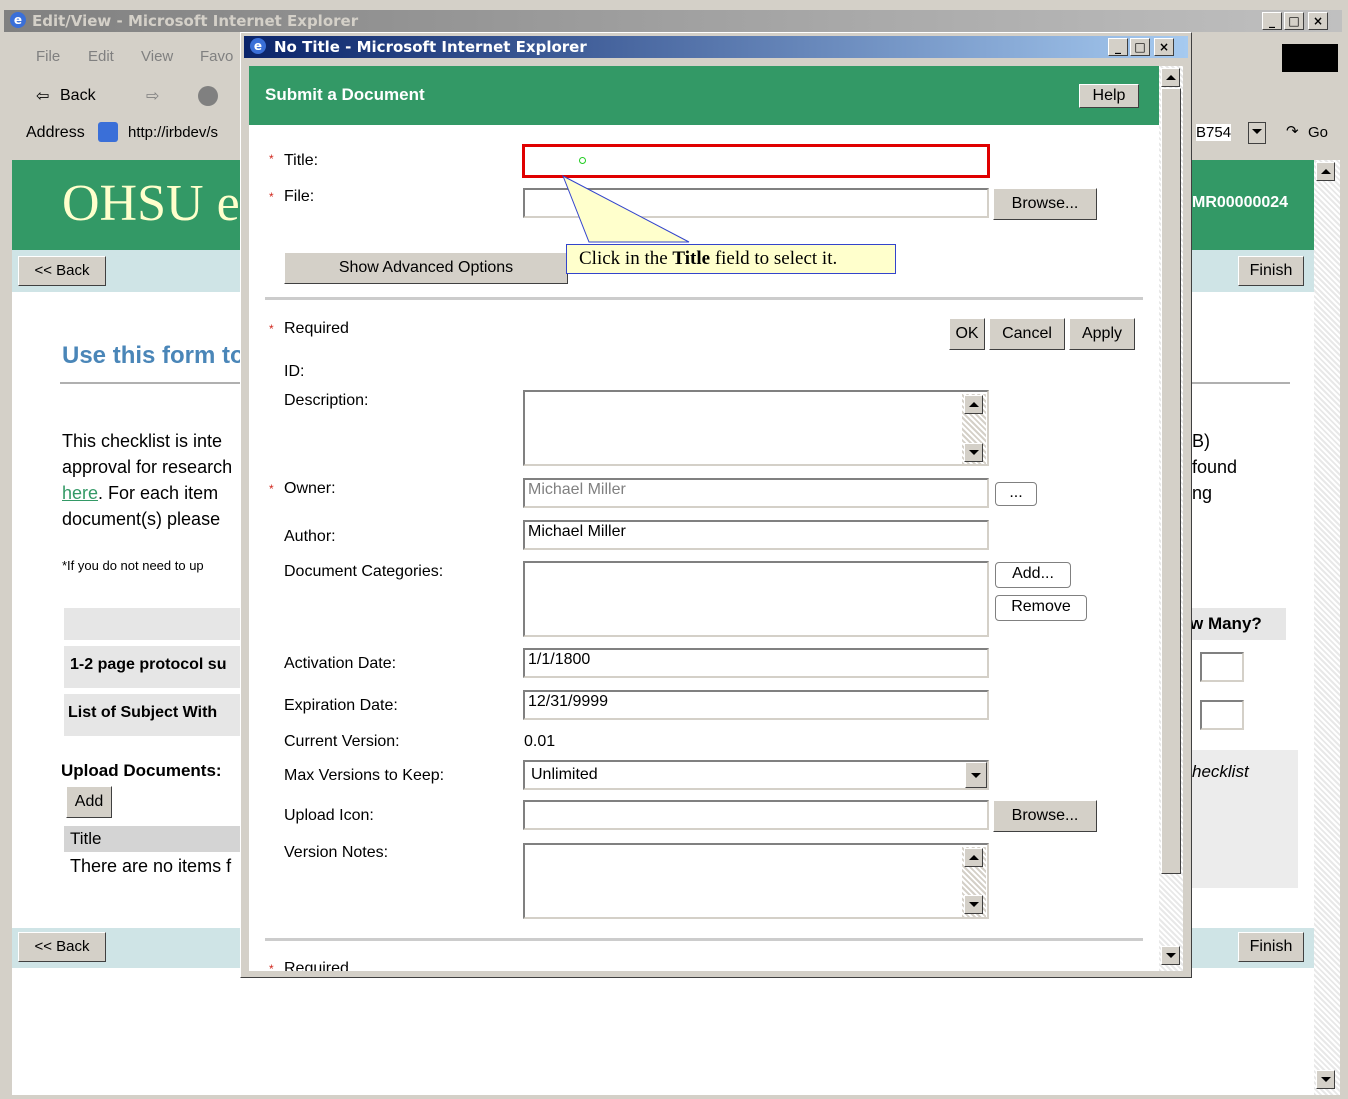  Describe the element at coordinates (148, 664) in the screenshot. I see `row-1-label: 1-2 page protocol su` at that location.